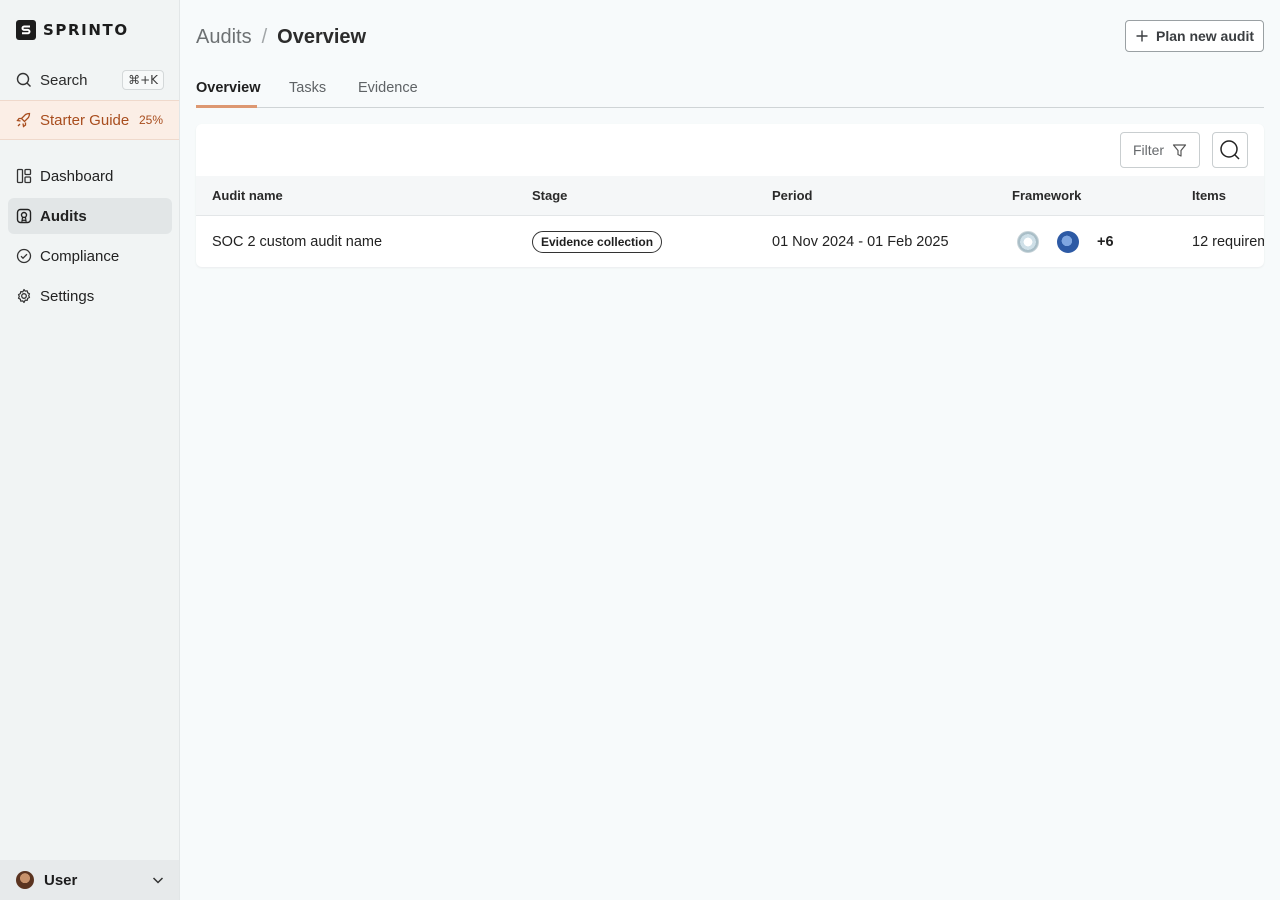  What do you see at coordinates (1209, 196) in the screenshot?
I see `column-items: Items` at bounding box center [1209, 196].